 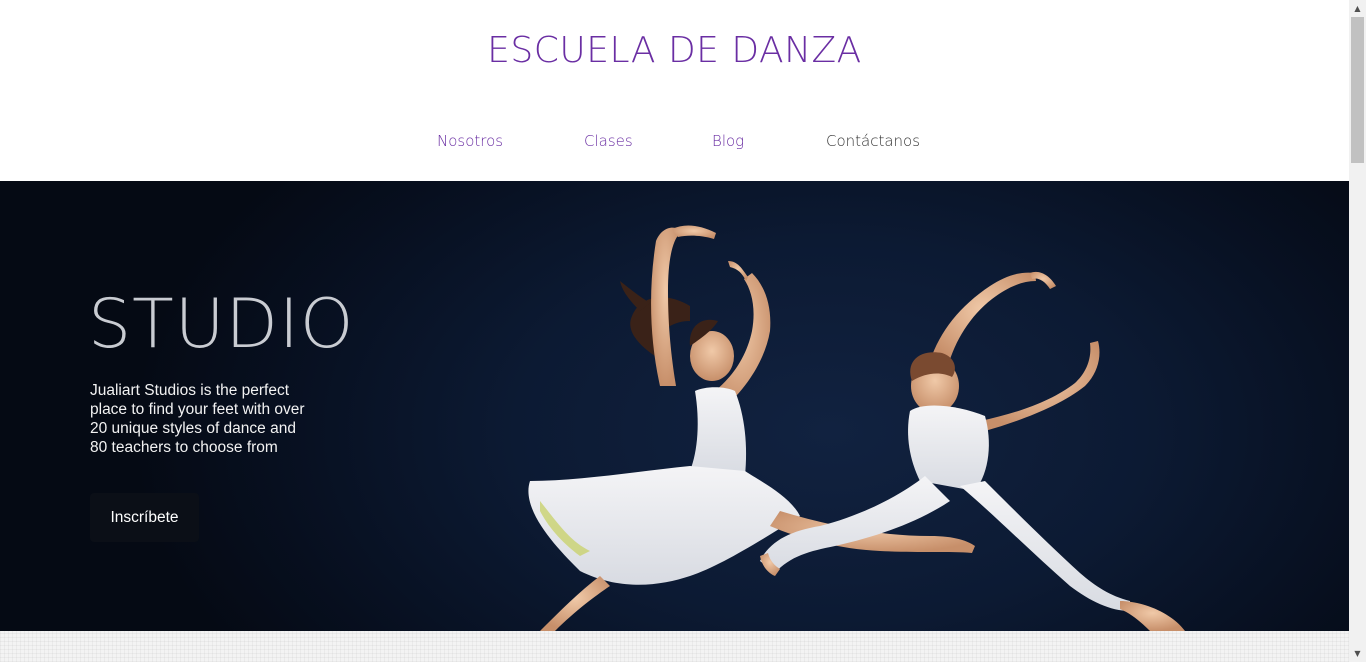 What do you see at coordinates (873, 141) in the screenshot?
I see `nav-item-contactanos: Contáctanos` at bounding box center [873, 141].